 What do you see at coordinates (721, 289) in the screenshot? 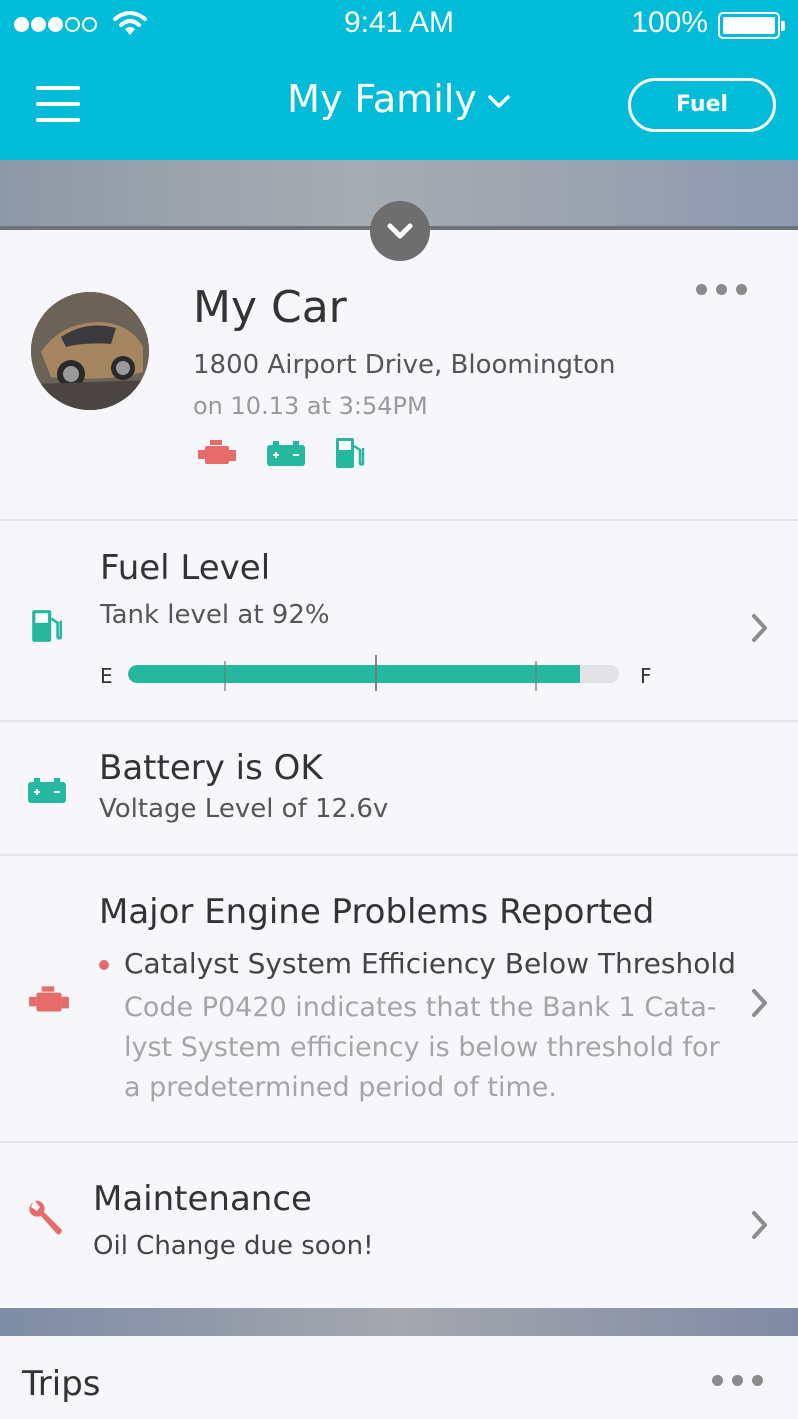
I see `car-more-options-icon` at bounding box center [721, 289].